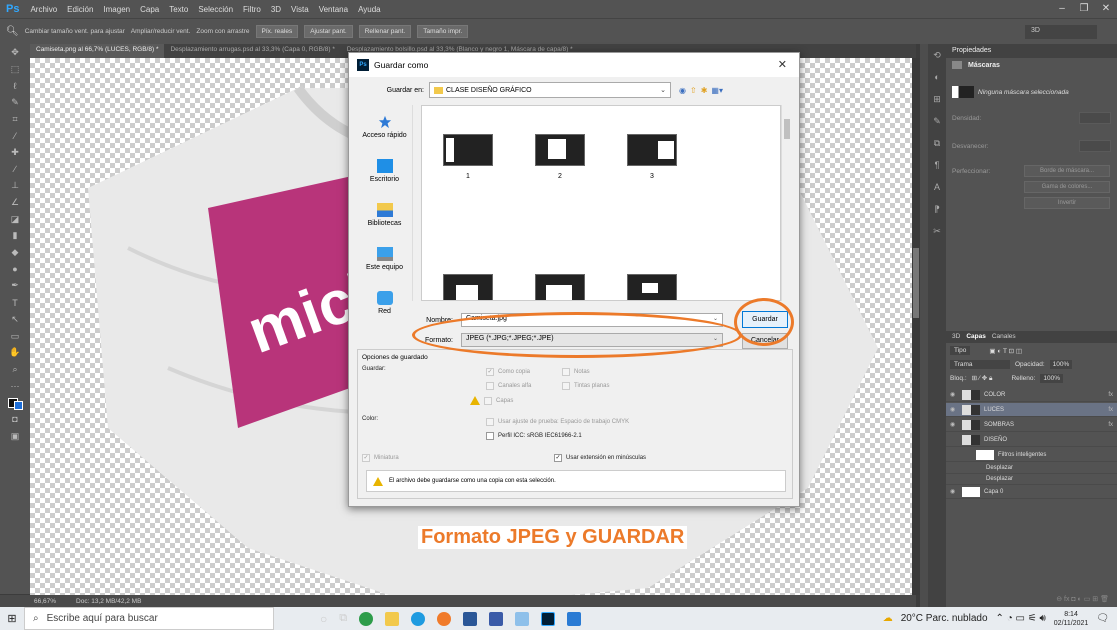 The image size is (1117, 630). Describe the element at coordinates (443, 31) in the screenshot. I see `print-size-button: Tamaño impr.` at that location.